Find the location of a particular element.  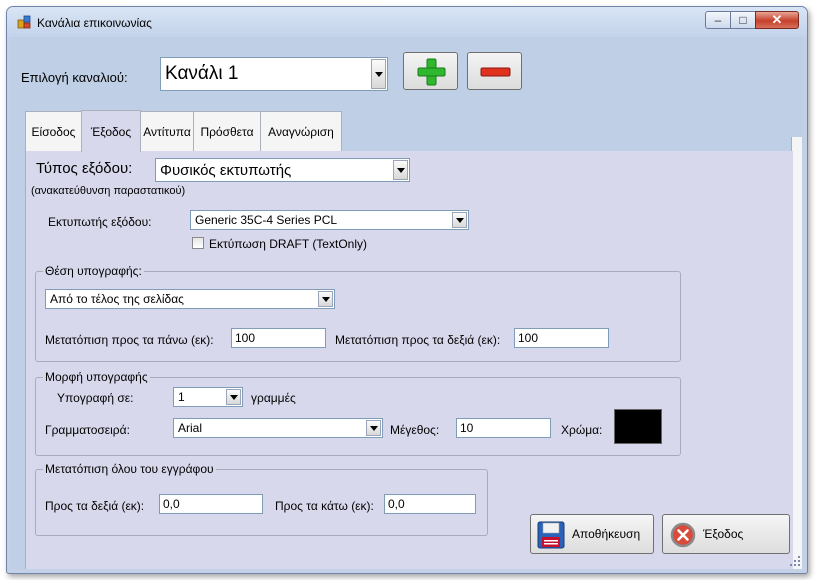

sign-on-label: Υπογραφή σε: is located at coordinates (95, 398).